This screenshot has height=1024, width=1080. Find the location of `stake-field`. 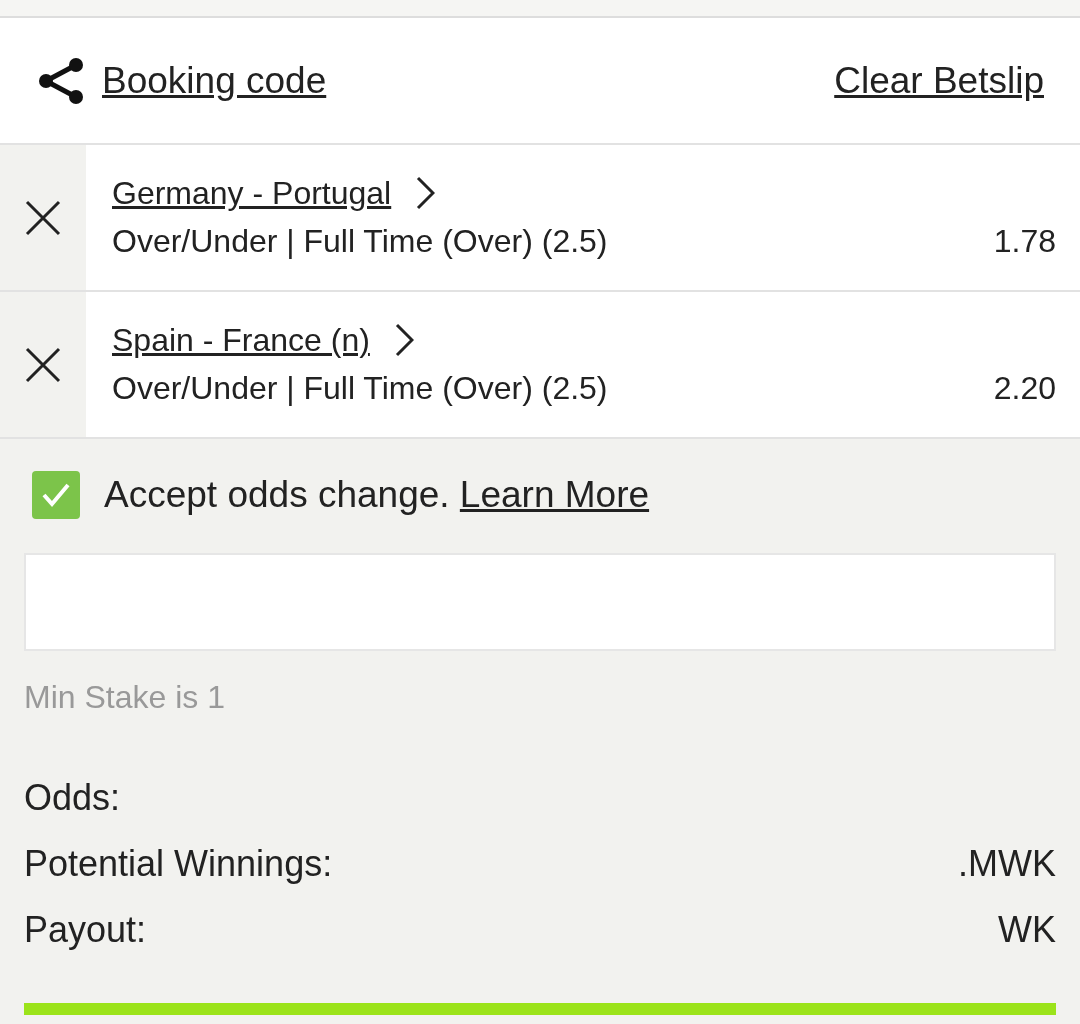

stake-field is located at coordinates (540, 601).